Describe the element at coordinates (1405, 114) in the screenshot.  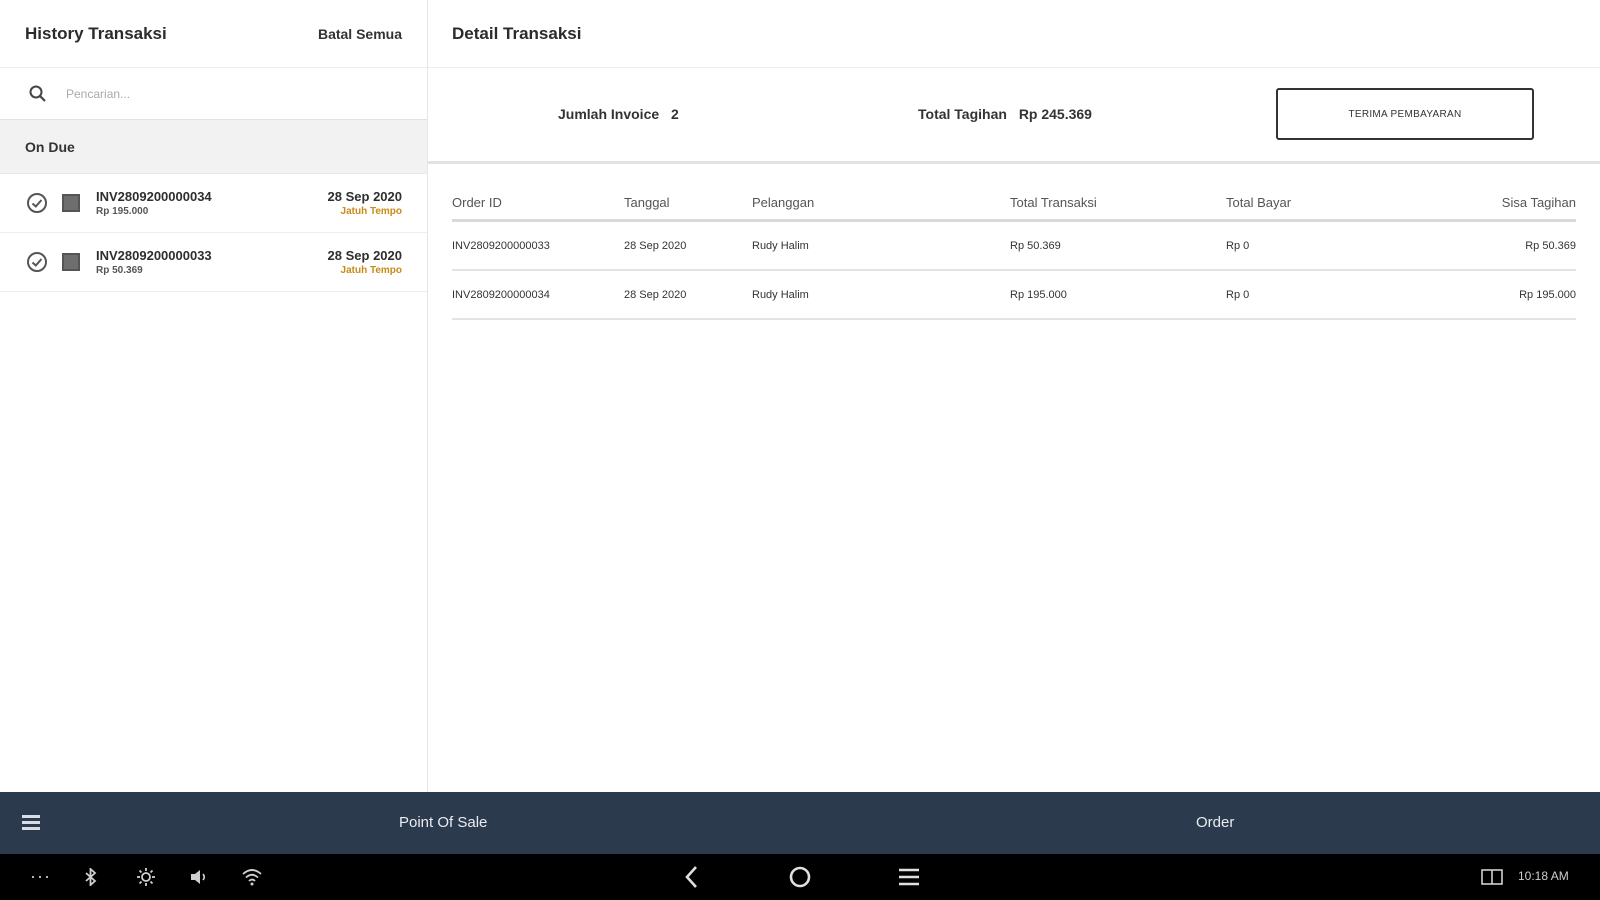
I see `receive-payment-button: TERIMA PEMBAYARAN` at that location.